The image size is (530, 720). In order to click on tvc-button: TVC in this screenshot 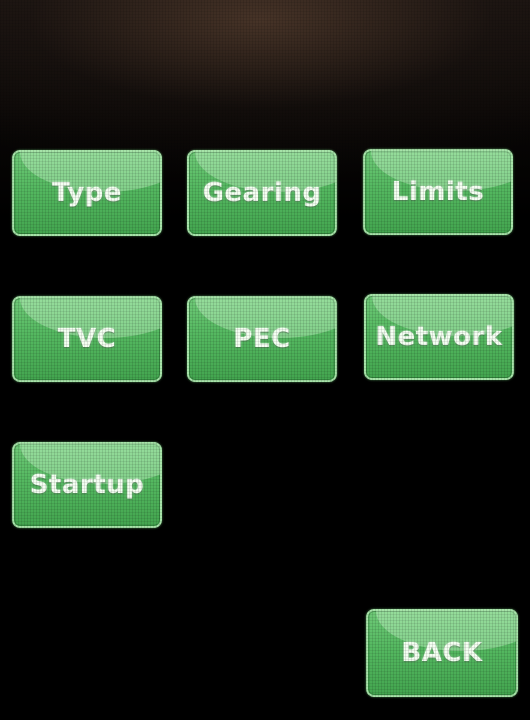, I will do `click(87, 339)`.